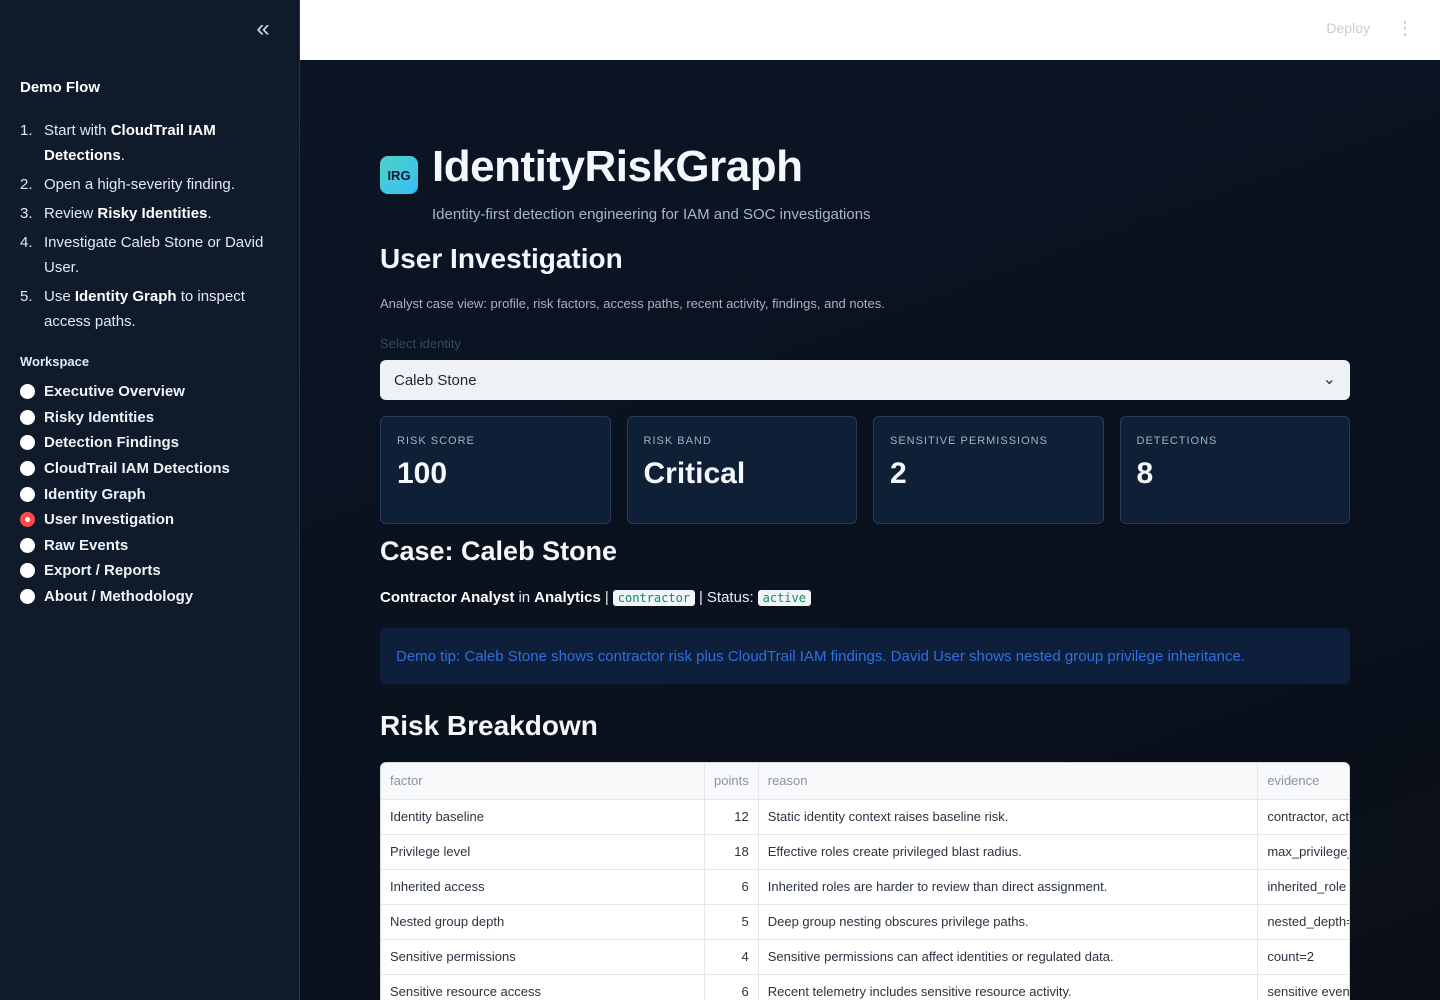 The image size is (1440, 1000). I want to click on case-type-tag: contractor, so click(654, 597).